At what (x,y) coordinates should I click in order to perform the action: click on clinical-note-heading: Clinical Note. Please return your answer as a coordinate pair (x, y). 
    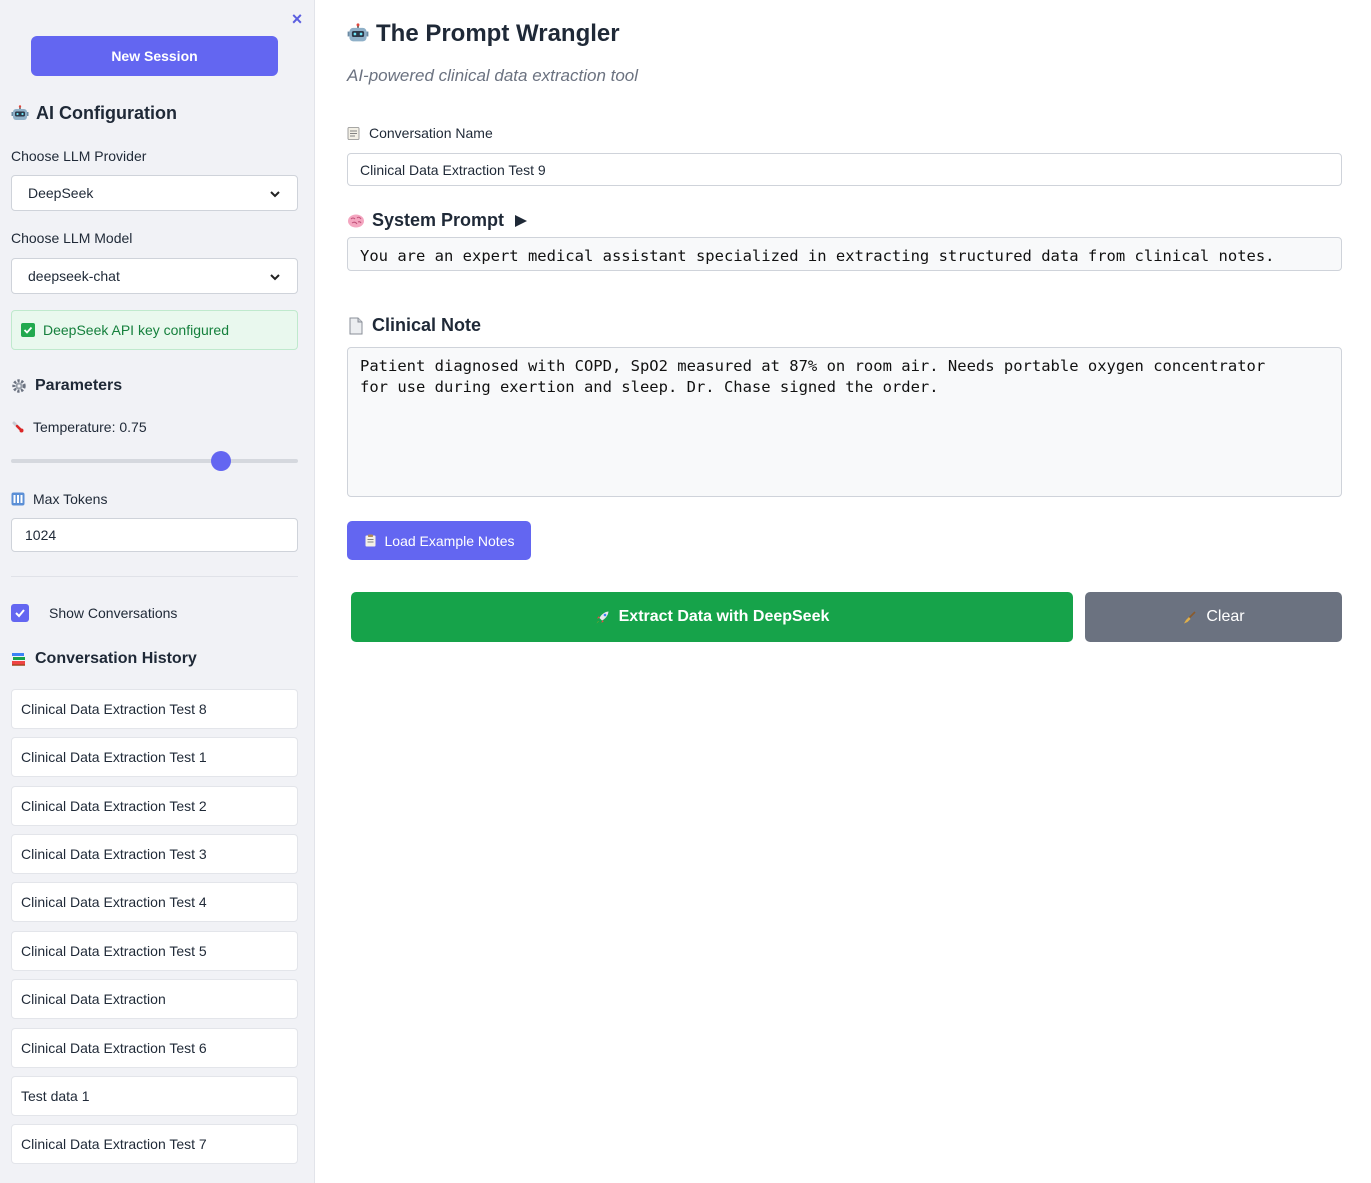
    Looking at the image, I should click on (414, 325).